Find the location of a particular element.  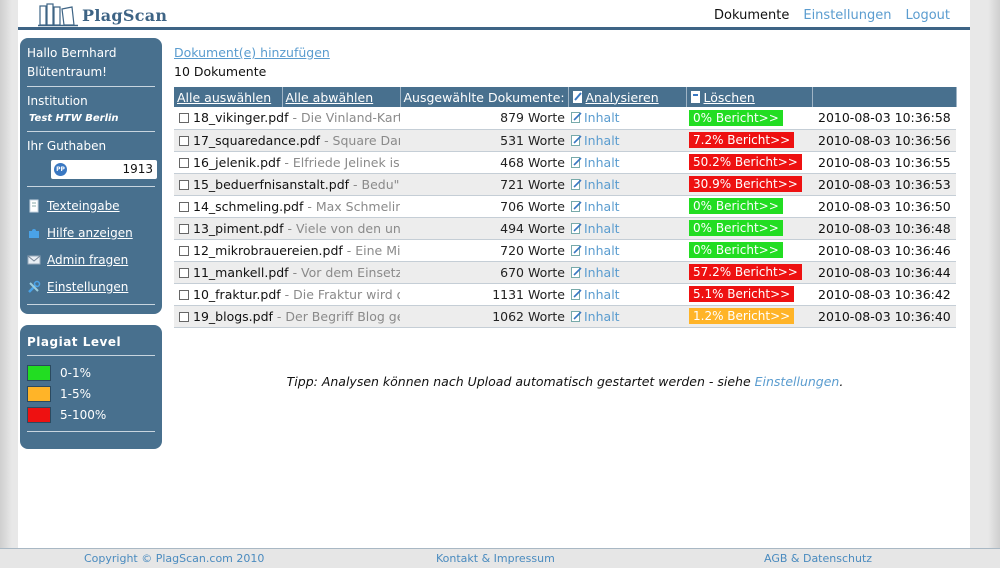

th-date is located at coordinates (884, 97).